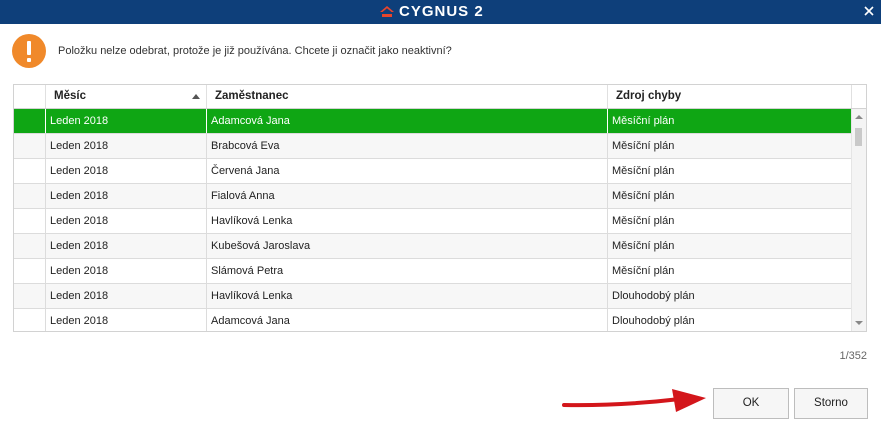 The width and height of the screenshot is (881, 429). Describe the element at coordinates (859, 117) in the screenshot. I see `scroll-up-icon` at that location.